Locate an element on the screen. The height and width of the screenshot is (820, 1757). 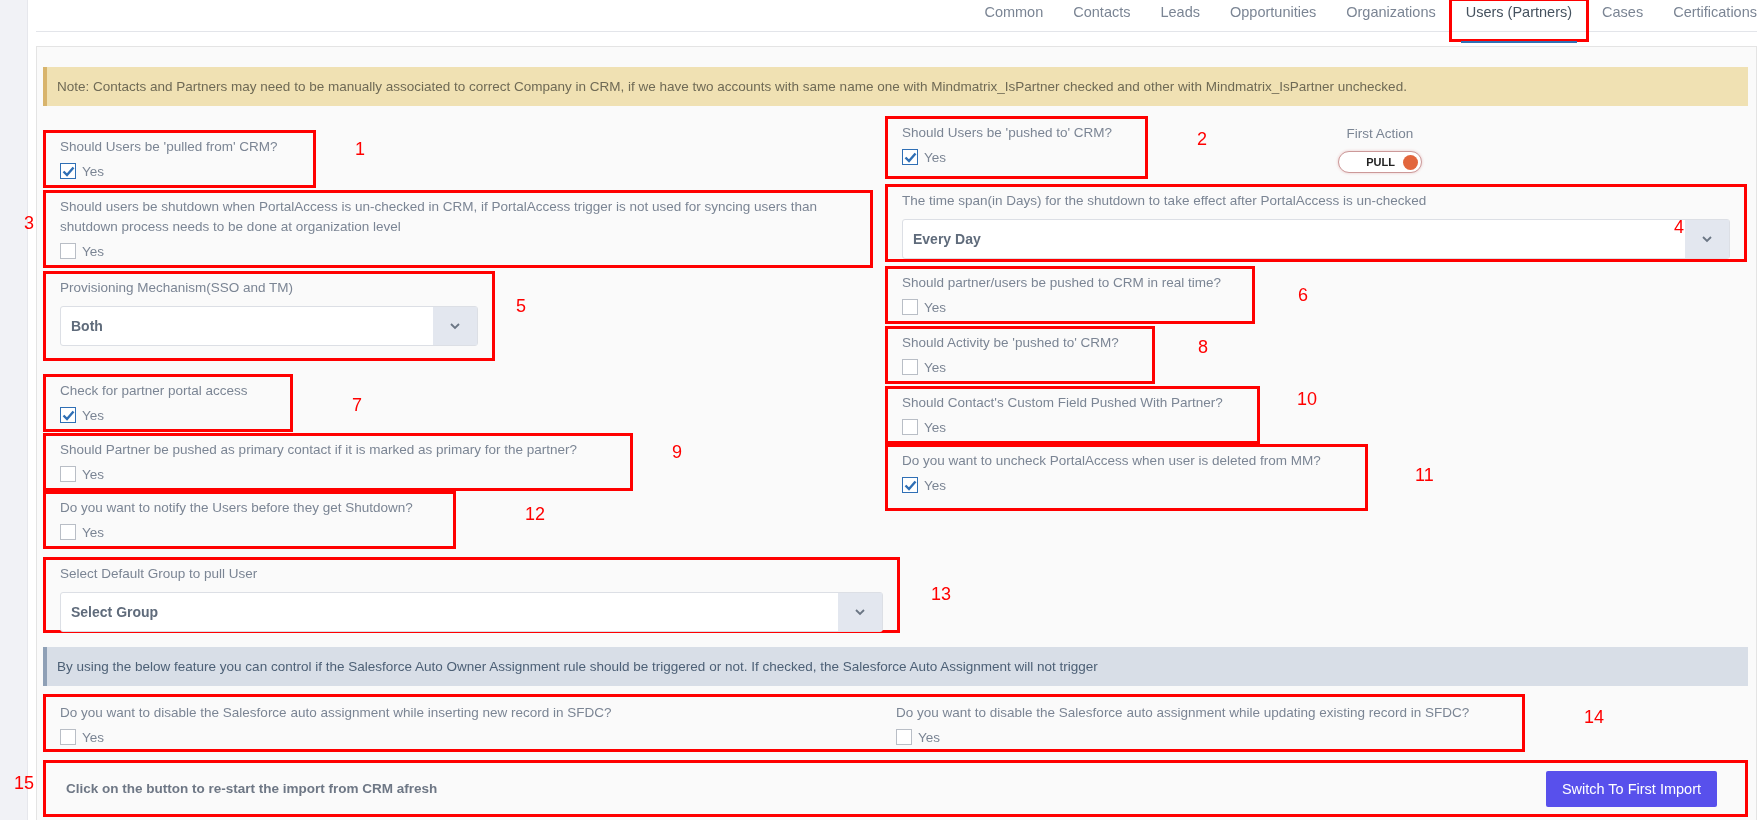
annotation-number: 5 is located at coordinates (521, 306).